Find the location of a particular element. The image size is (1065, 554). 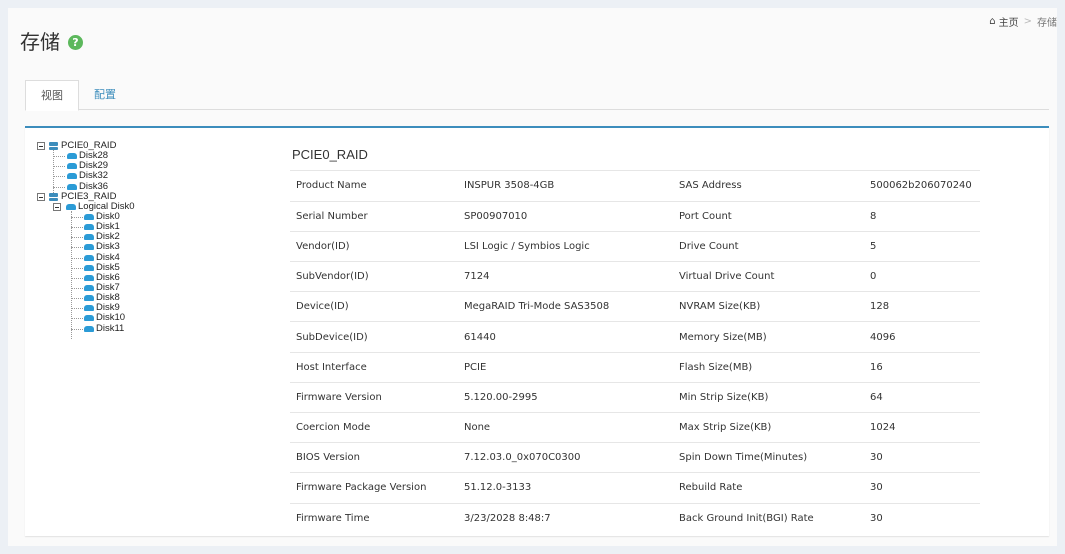

property-label: Memory Size(MB) is located at coordinates (768, 337).